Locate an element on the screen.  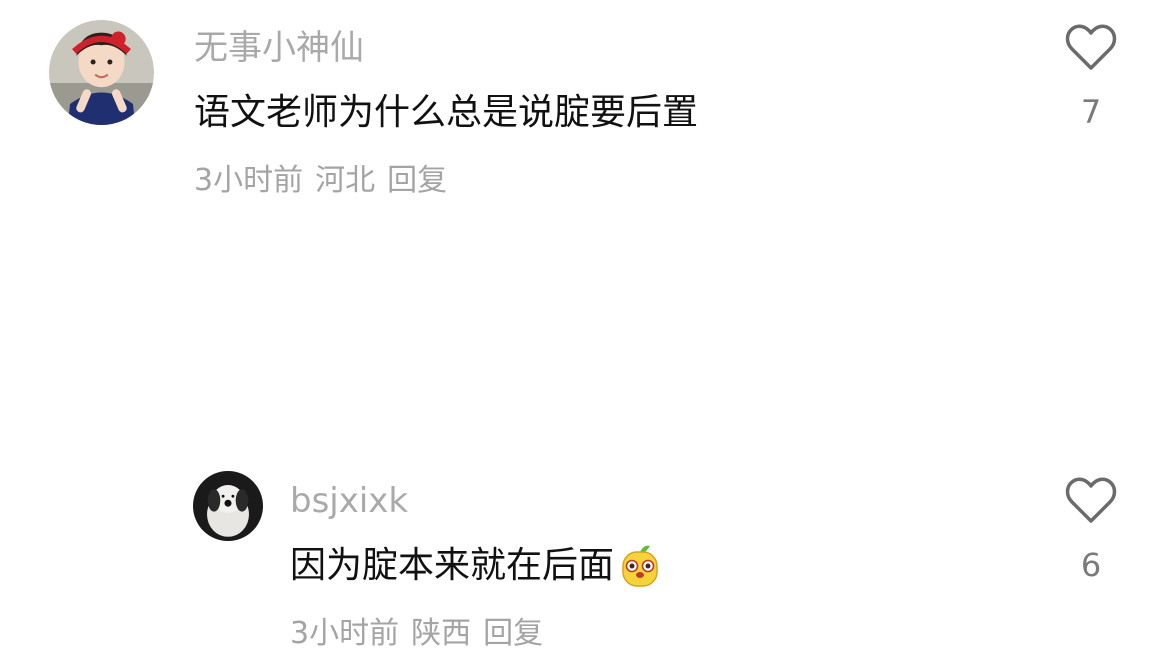
location: 陕西 is located at coordinates (441, 633).